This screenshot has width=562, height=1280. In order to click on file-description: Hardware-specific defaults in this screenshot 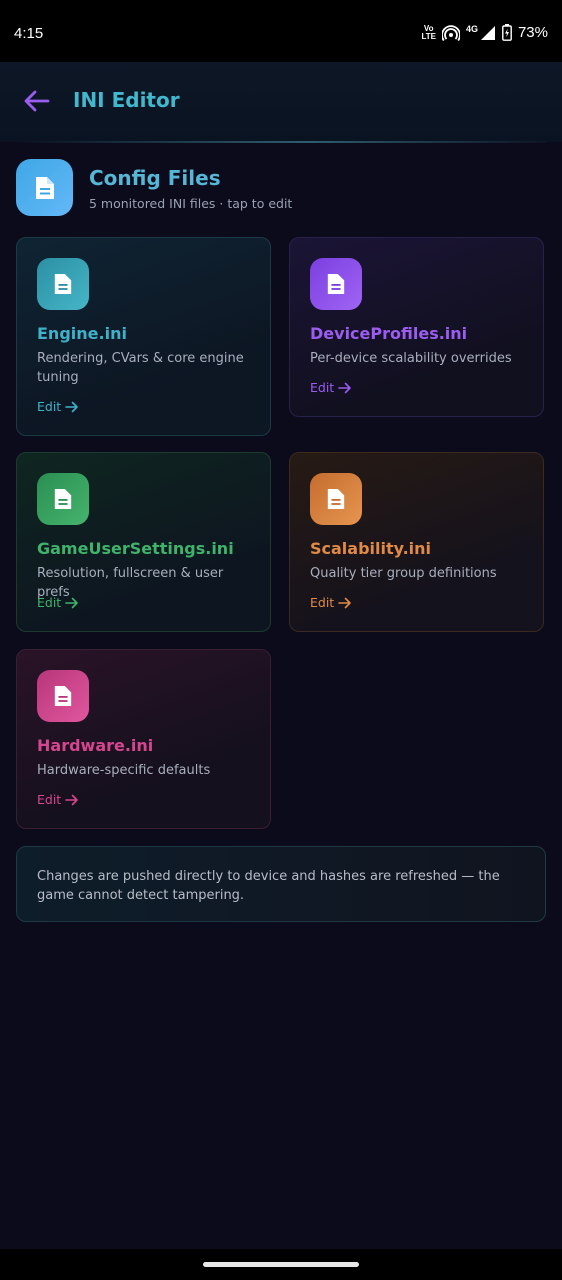, I will do `click(124, 770)`.